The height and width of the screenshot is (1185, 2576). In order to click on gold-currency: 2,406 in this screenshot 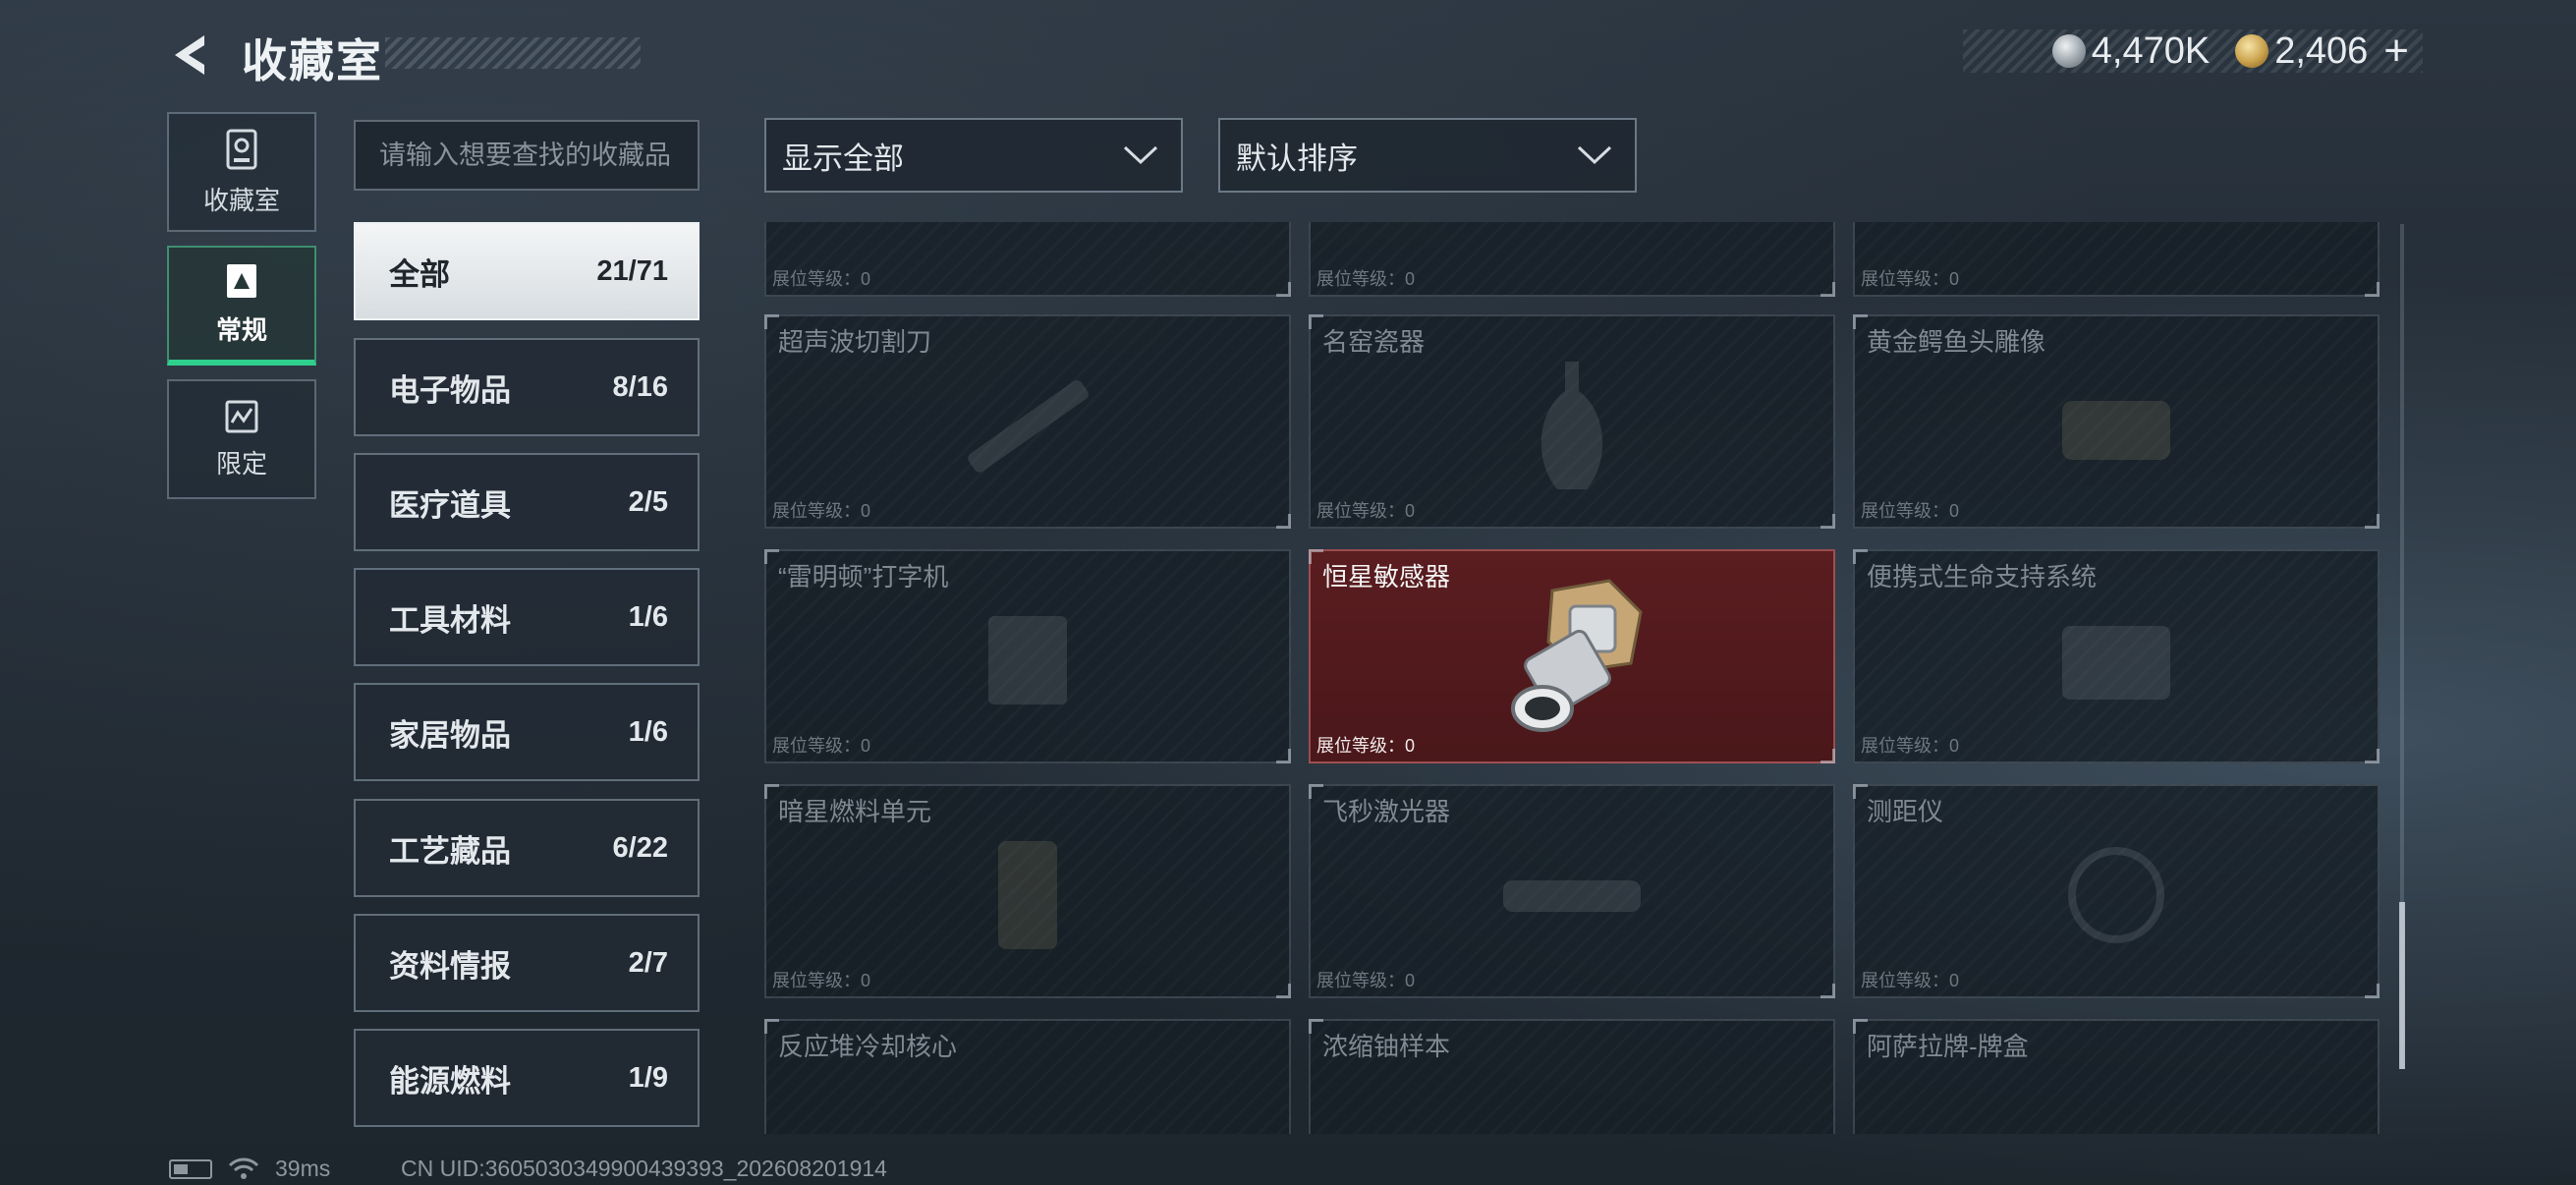, I will do `click(2301, 52)`.